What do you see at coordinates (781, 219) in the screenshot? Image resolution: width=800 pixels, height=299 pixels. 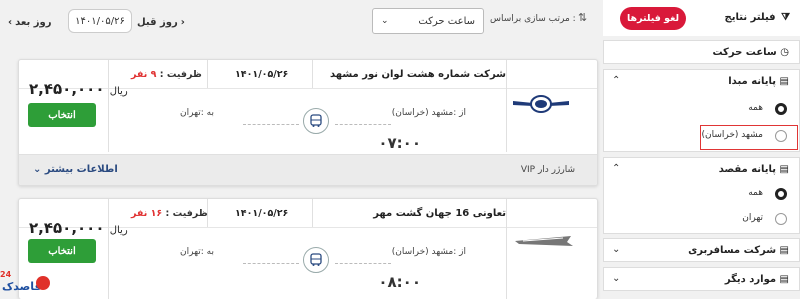 I see `dest-radio-tehran` at bounding box center [781, 219].